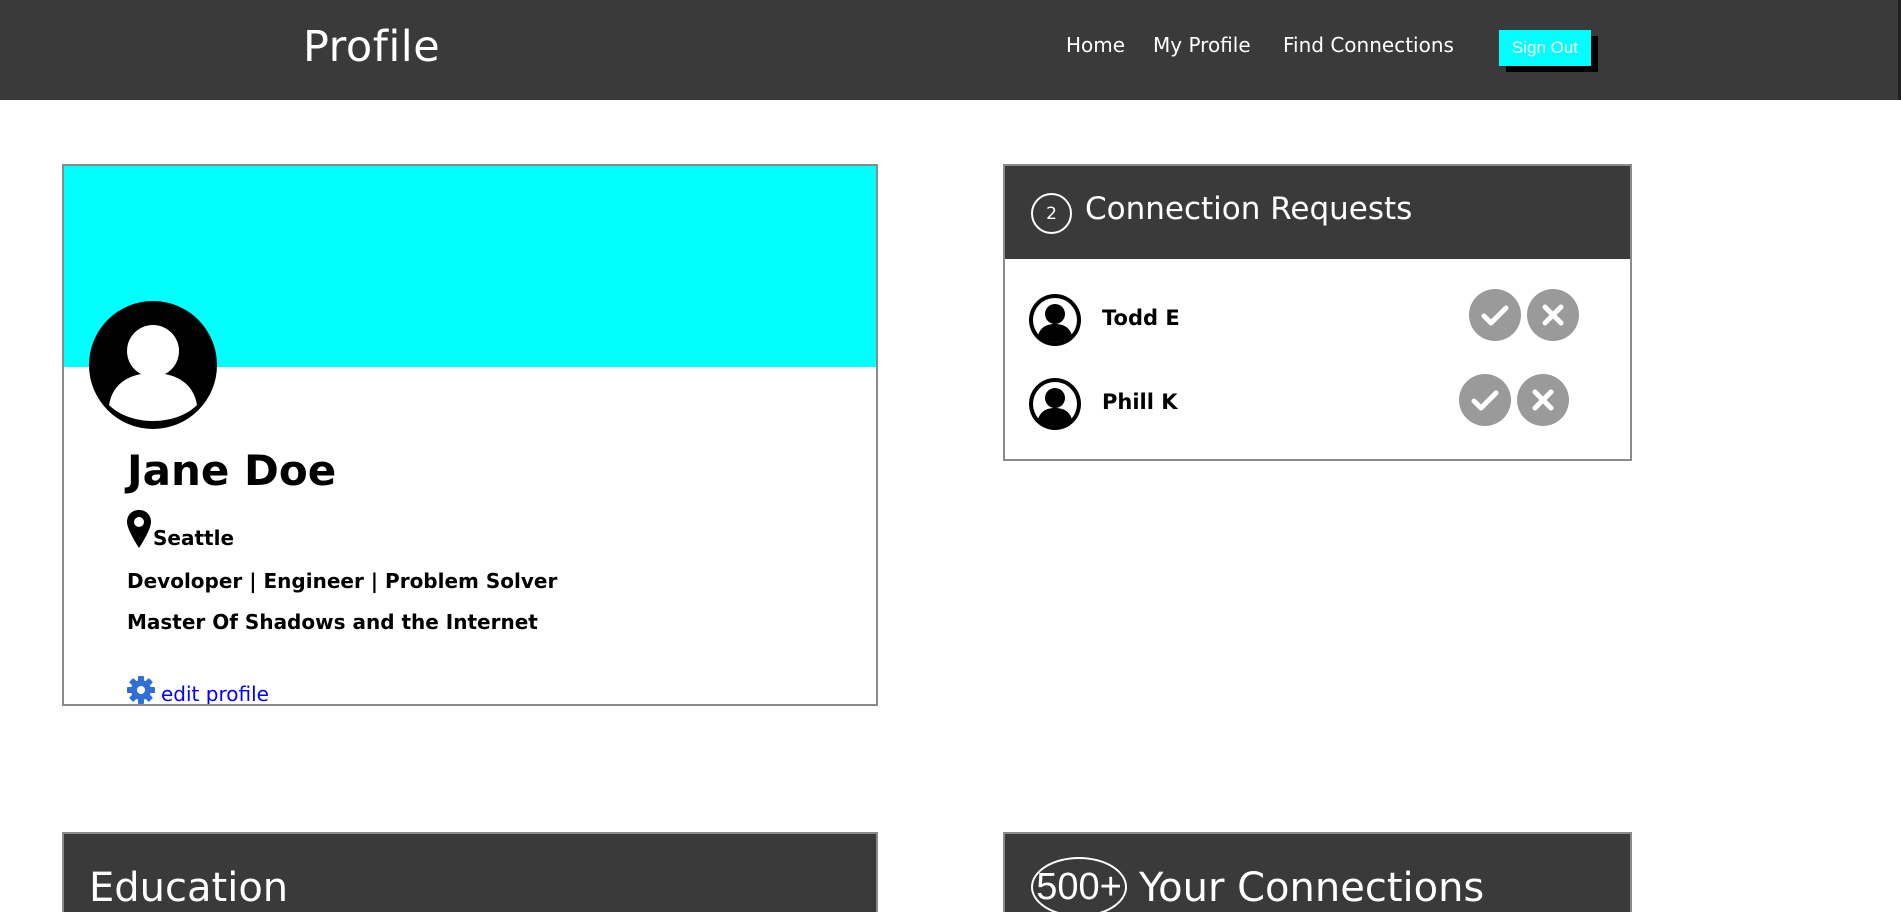 The image size is (1901, 912). What do you see at coordinates (1368, 45) in the screenshot?
I see `nav-link-find-connections: Find Connections` at bounding box center [1368, 45].